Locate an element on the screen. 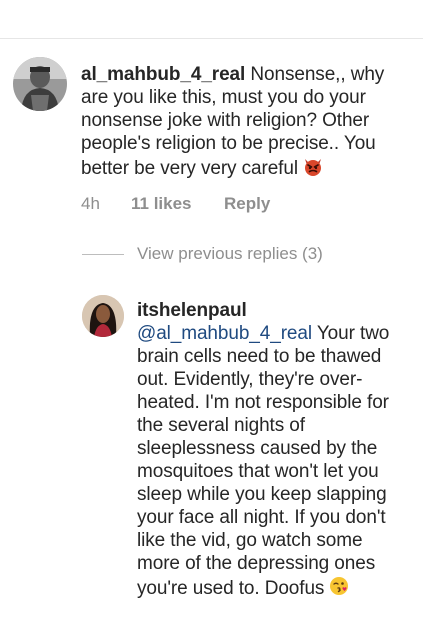  commenter-username: al_mahbub_4_real is located at coordinates (163, 74).